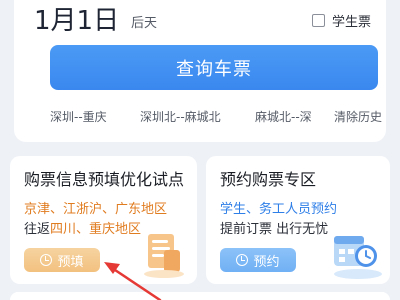 This screenshot has height=300, width=400. I want to click on annotation-arrow-icon, so click(133, 281).